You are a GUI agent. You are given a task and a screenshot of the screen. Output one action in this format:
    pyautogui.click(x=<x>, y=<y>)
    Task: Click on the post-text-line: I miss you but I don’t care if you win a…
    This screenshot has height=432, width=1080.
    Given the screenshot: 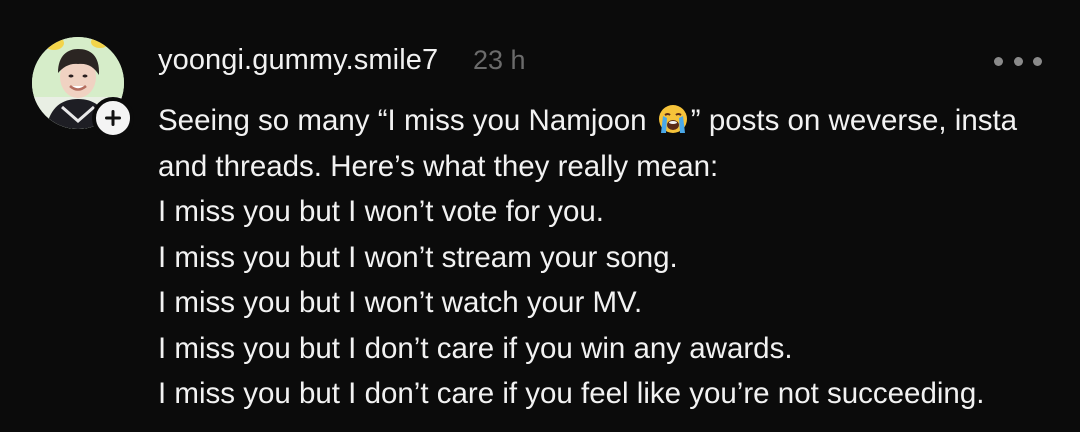 What is the action you would take?
    pyautogui.click(x=475, y=348)
    